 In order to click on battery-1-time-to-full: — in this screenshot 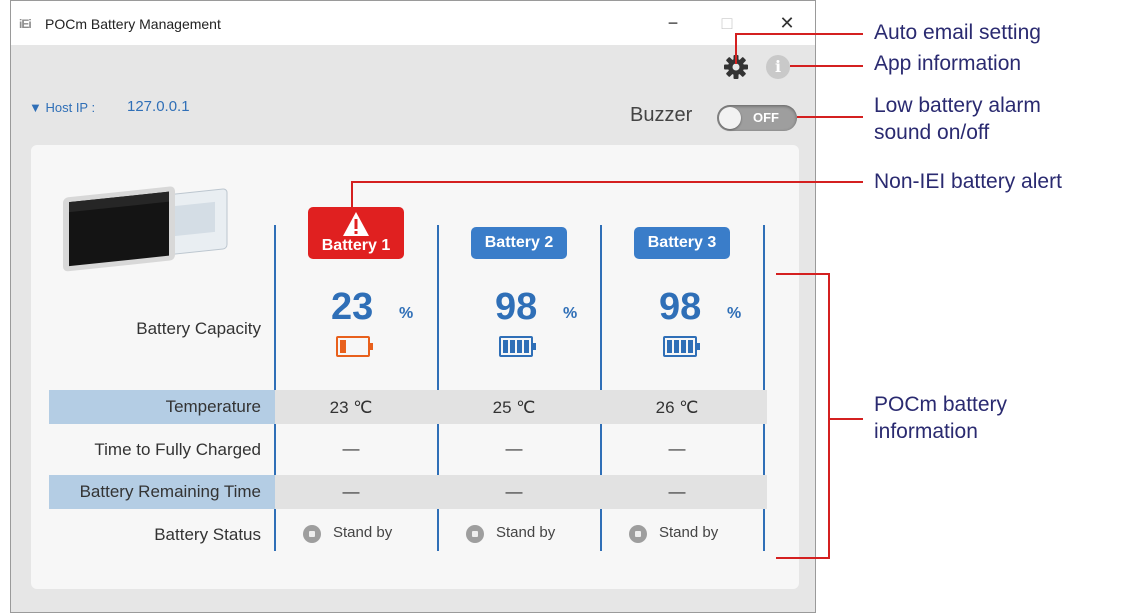, I will do `click(351, 448)`.